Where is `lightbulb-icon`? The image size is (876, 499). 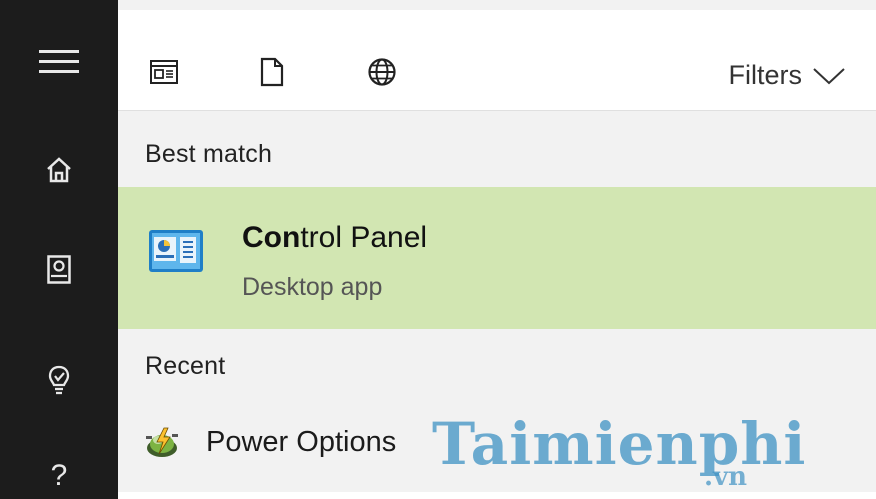
lightbulb-icon is located at coordinates (59, 380).